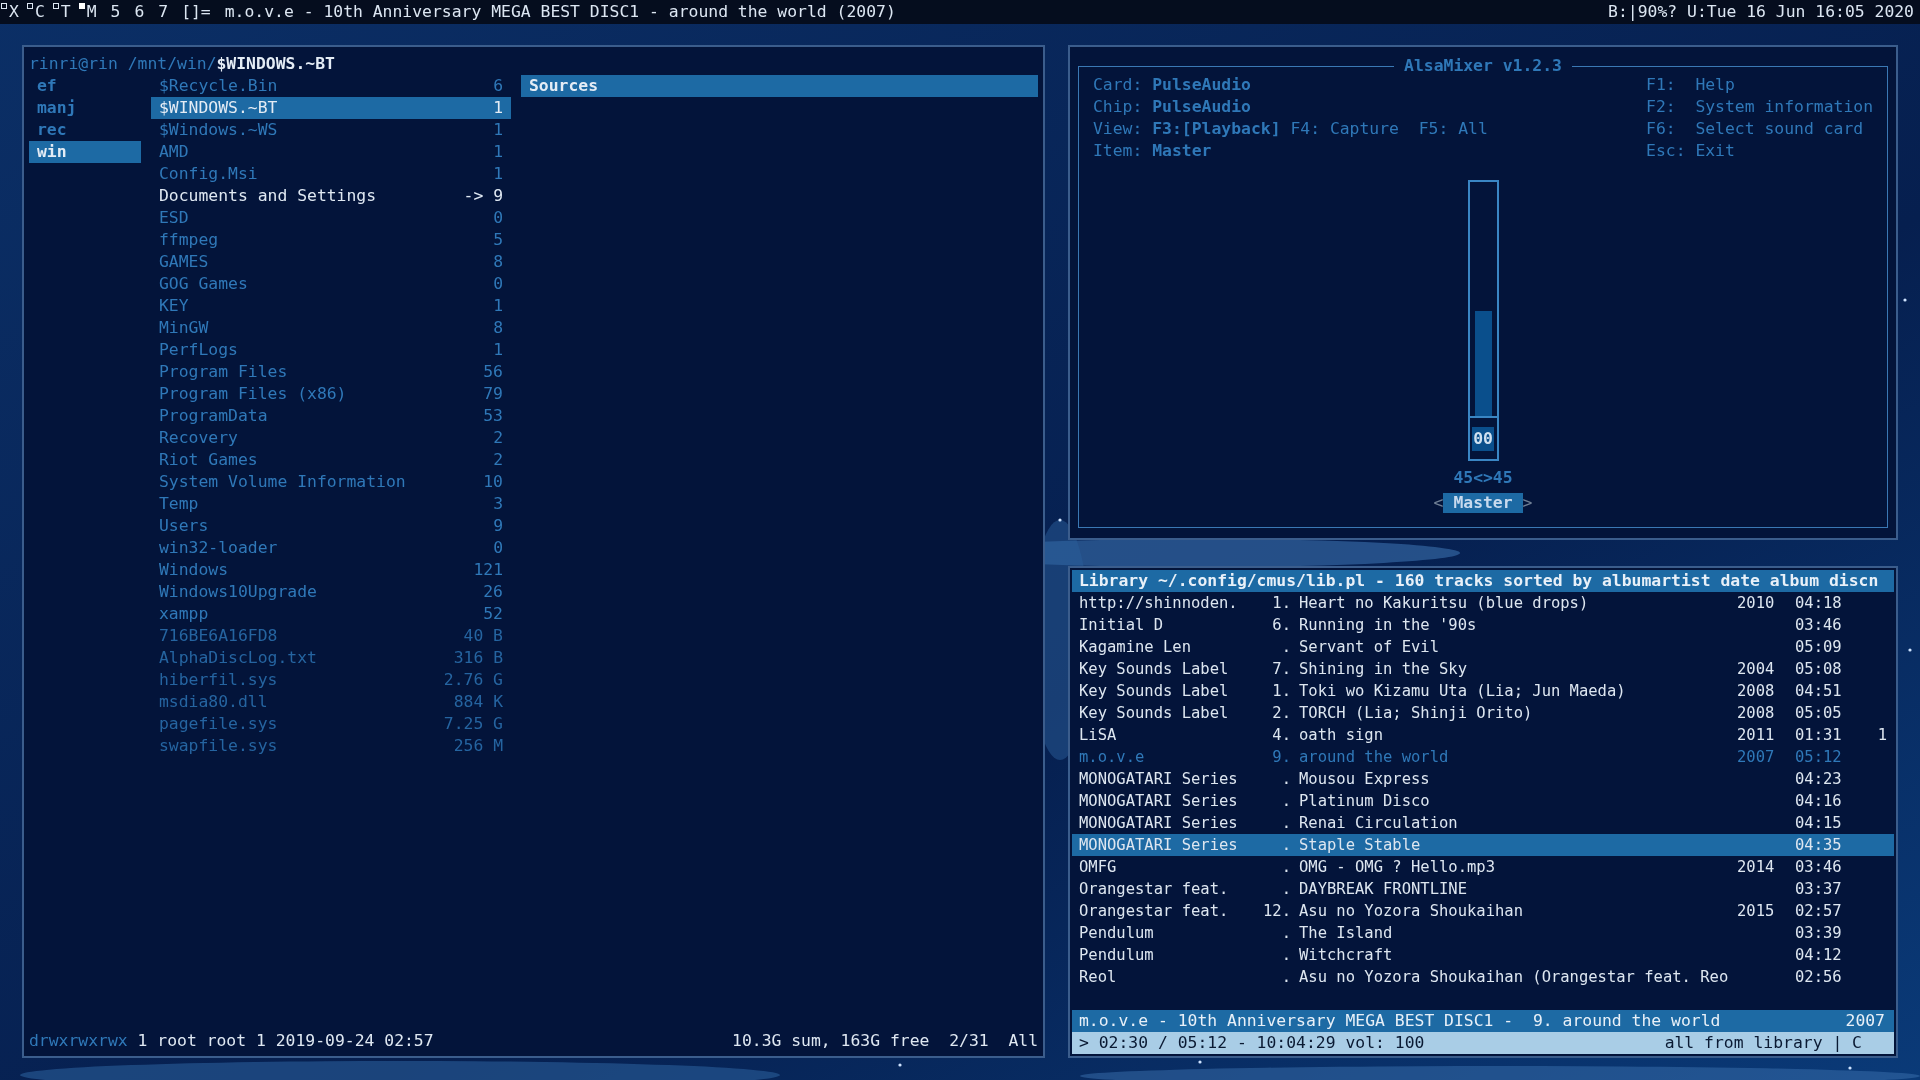 The width and height of the screenshot is (1920, 1080). Describe the element at coordinates (1483, 647) in the screenshot. I see `track-row: Kagamine Len . Servant of Evil 05:09` at that location.